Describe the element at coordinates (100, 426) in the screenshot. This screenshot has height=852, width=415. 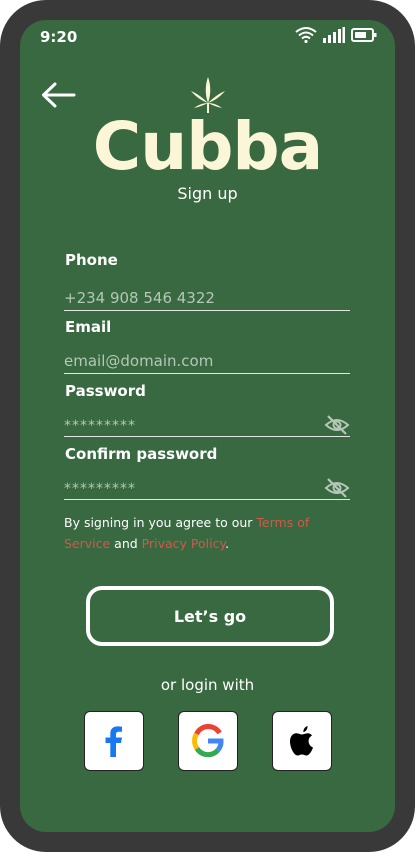
I see `password-value: *********` at that location.